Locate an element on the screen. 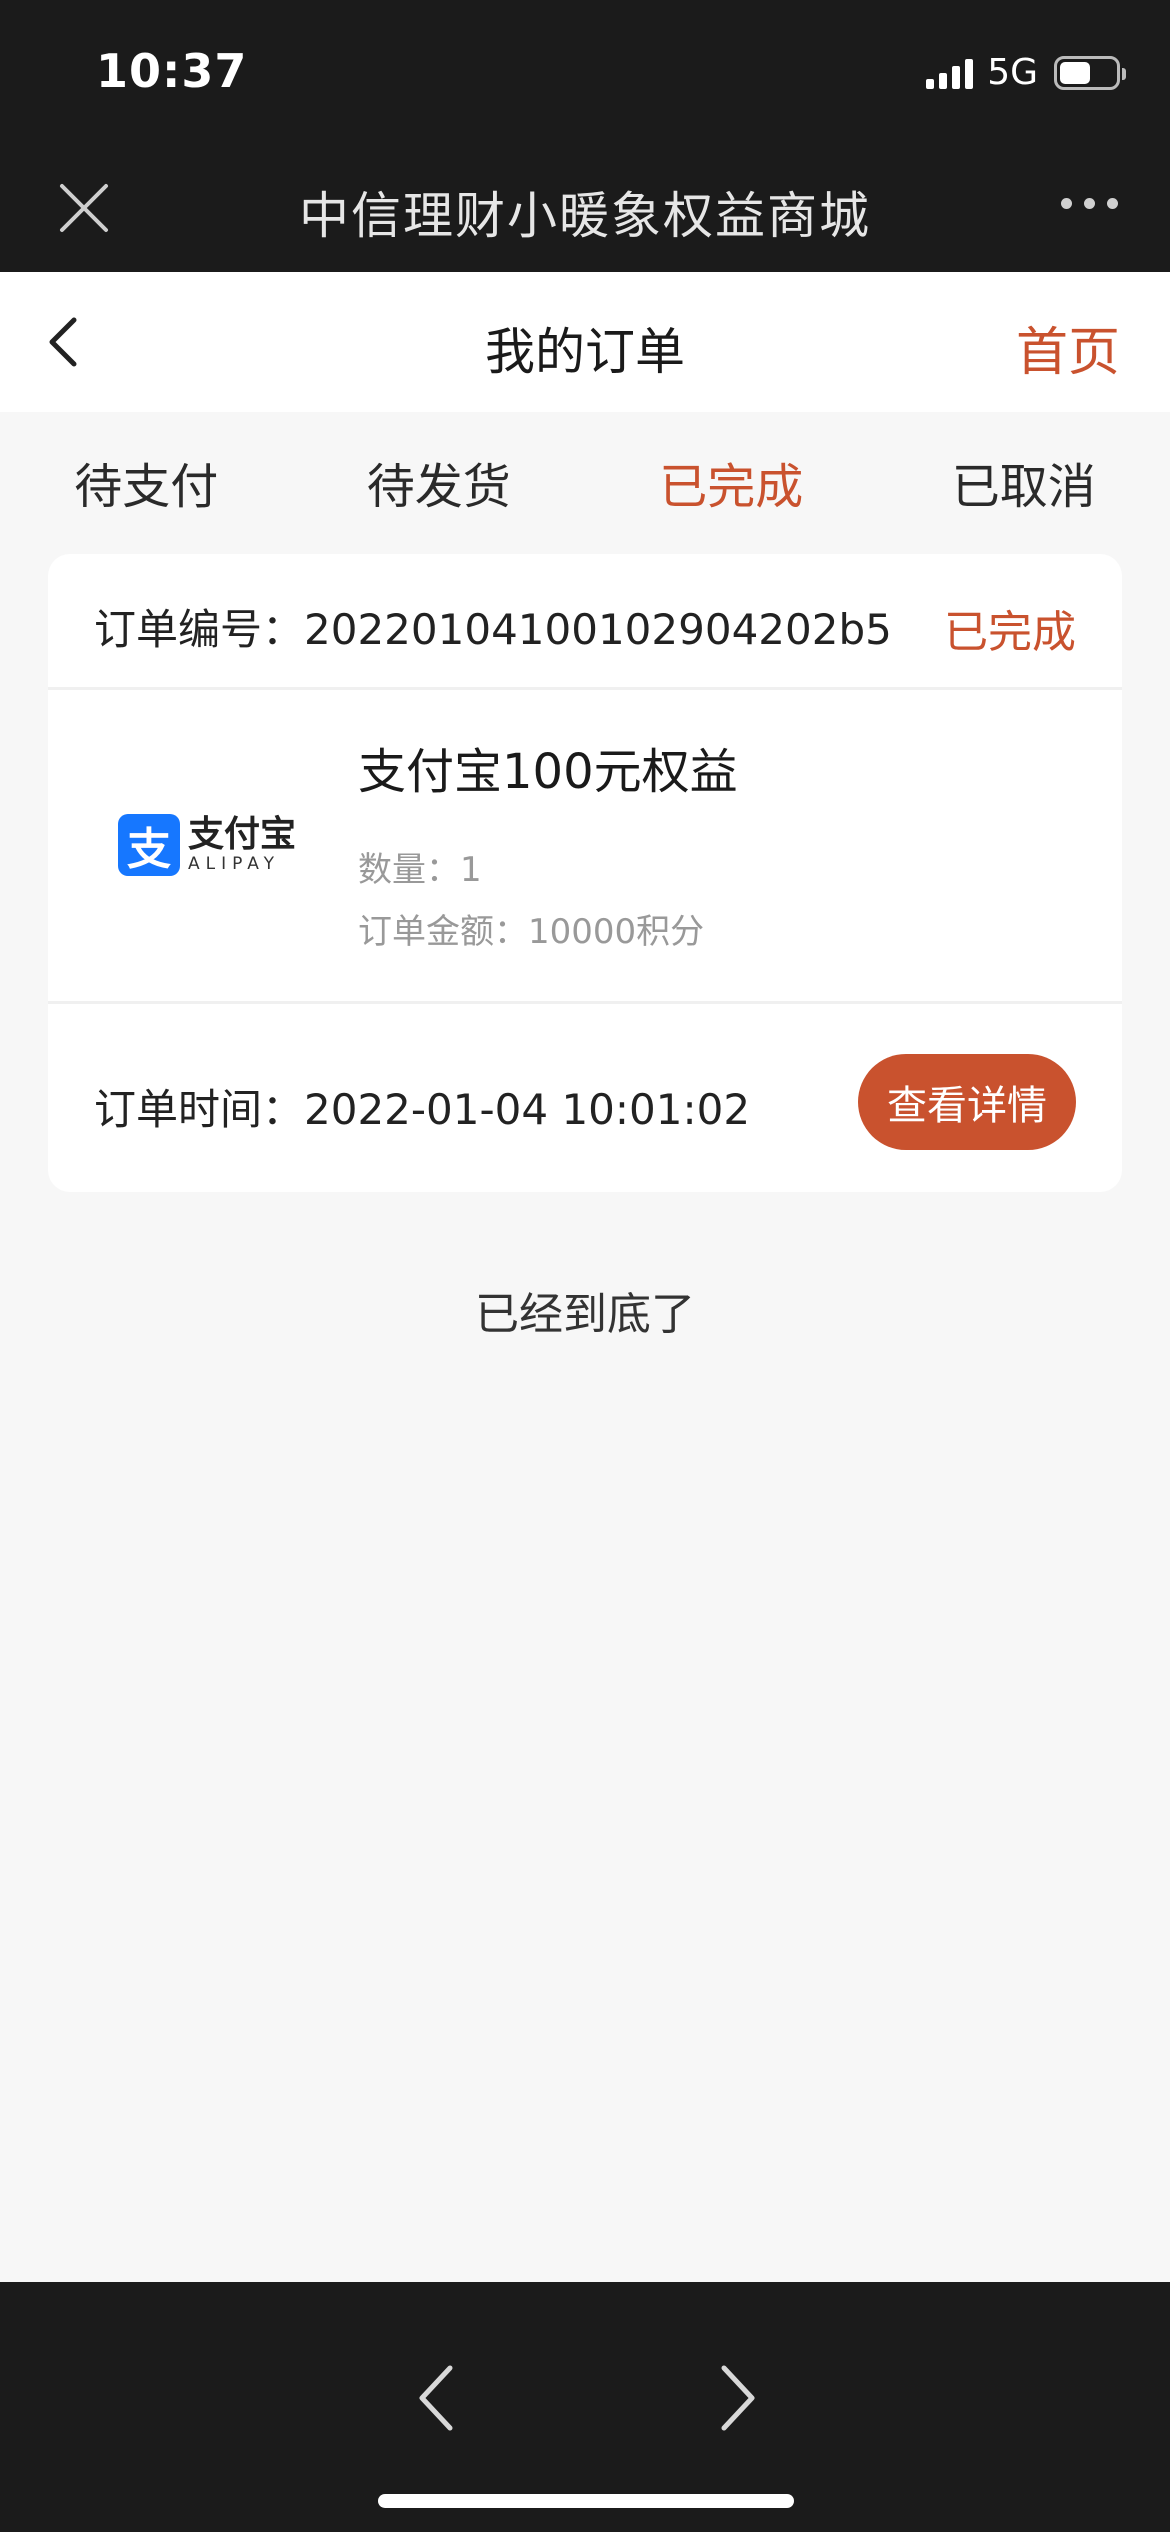  view-details-button: 查看详情 is located at coordinates (967, 1102).